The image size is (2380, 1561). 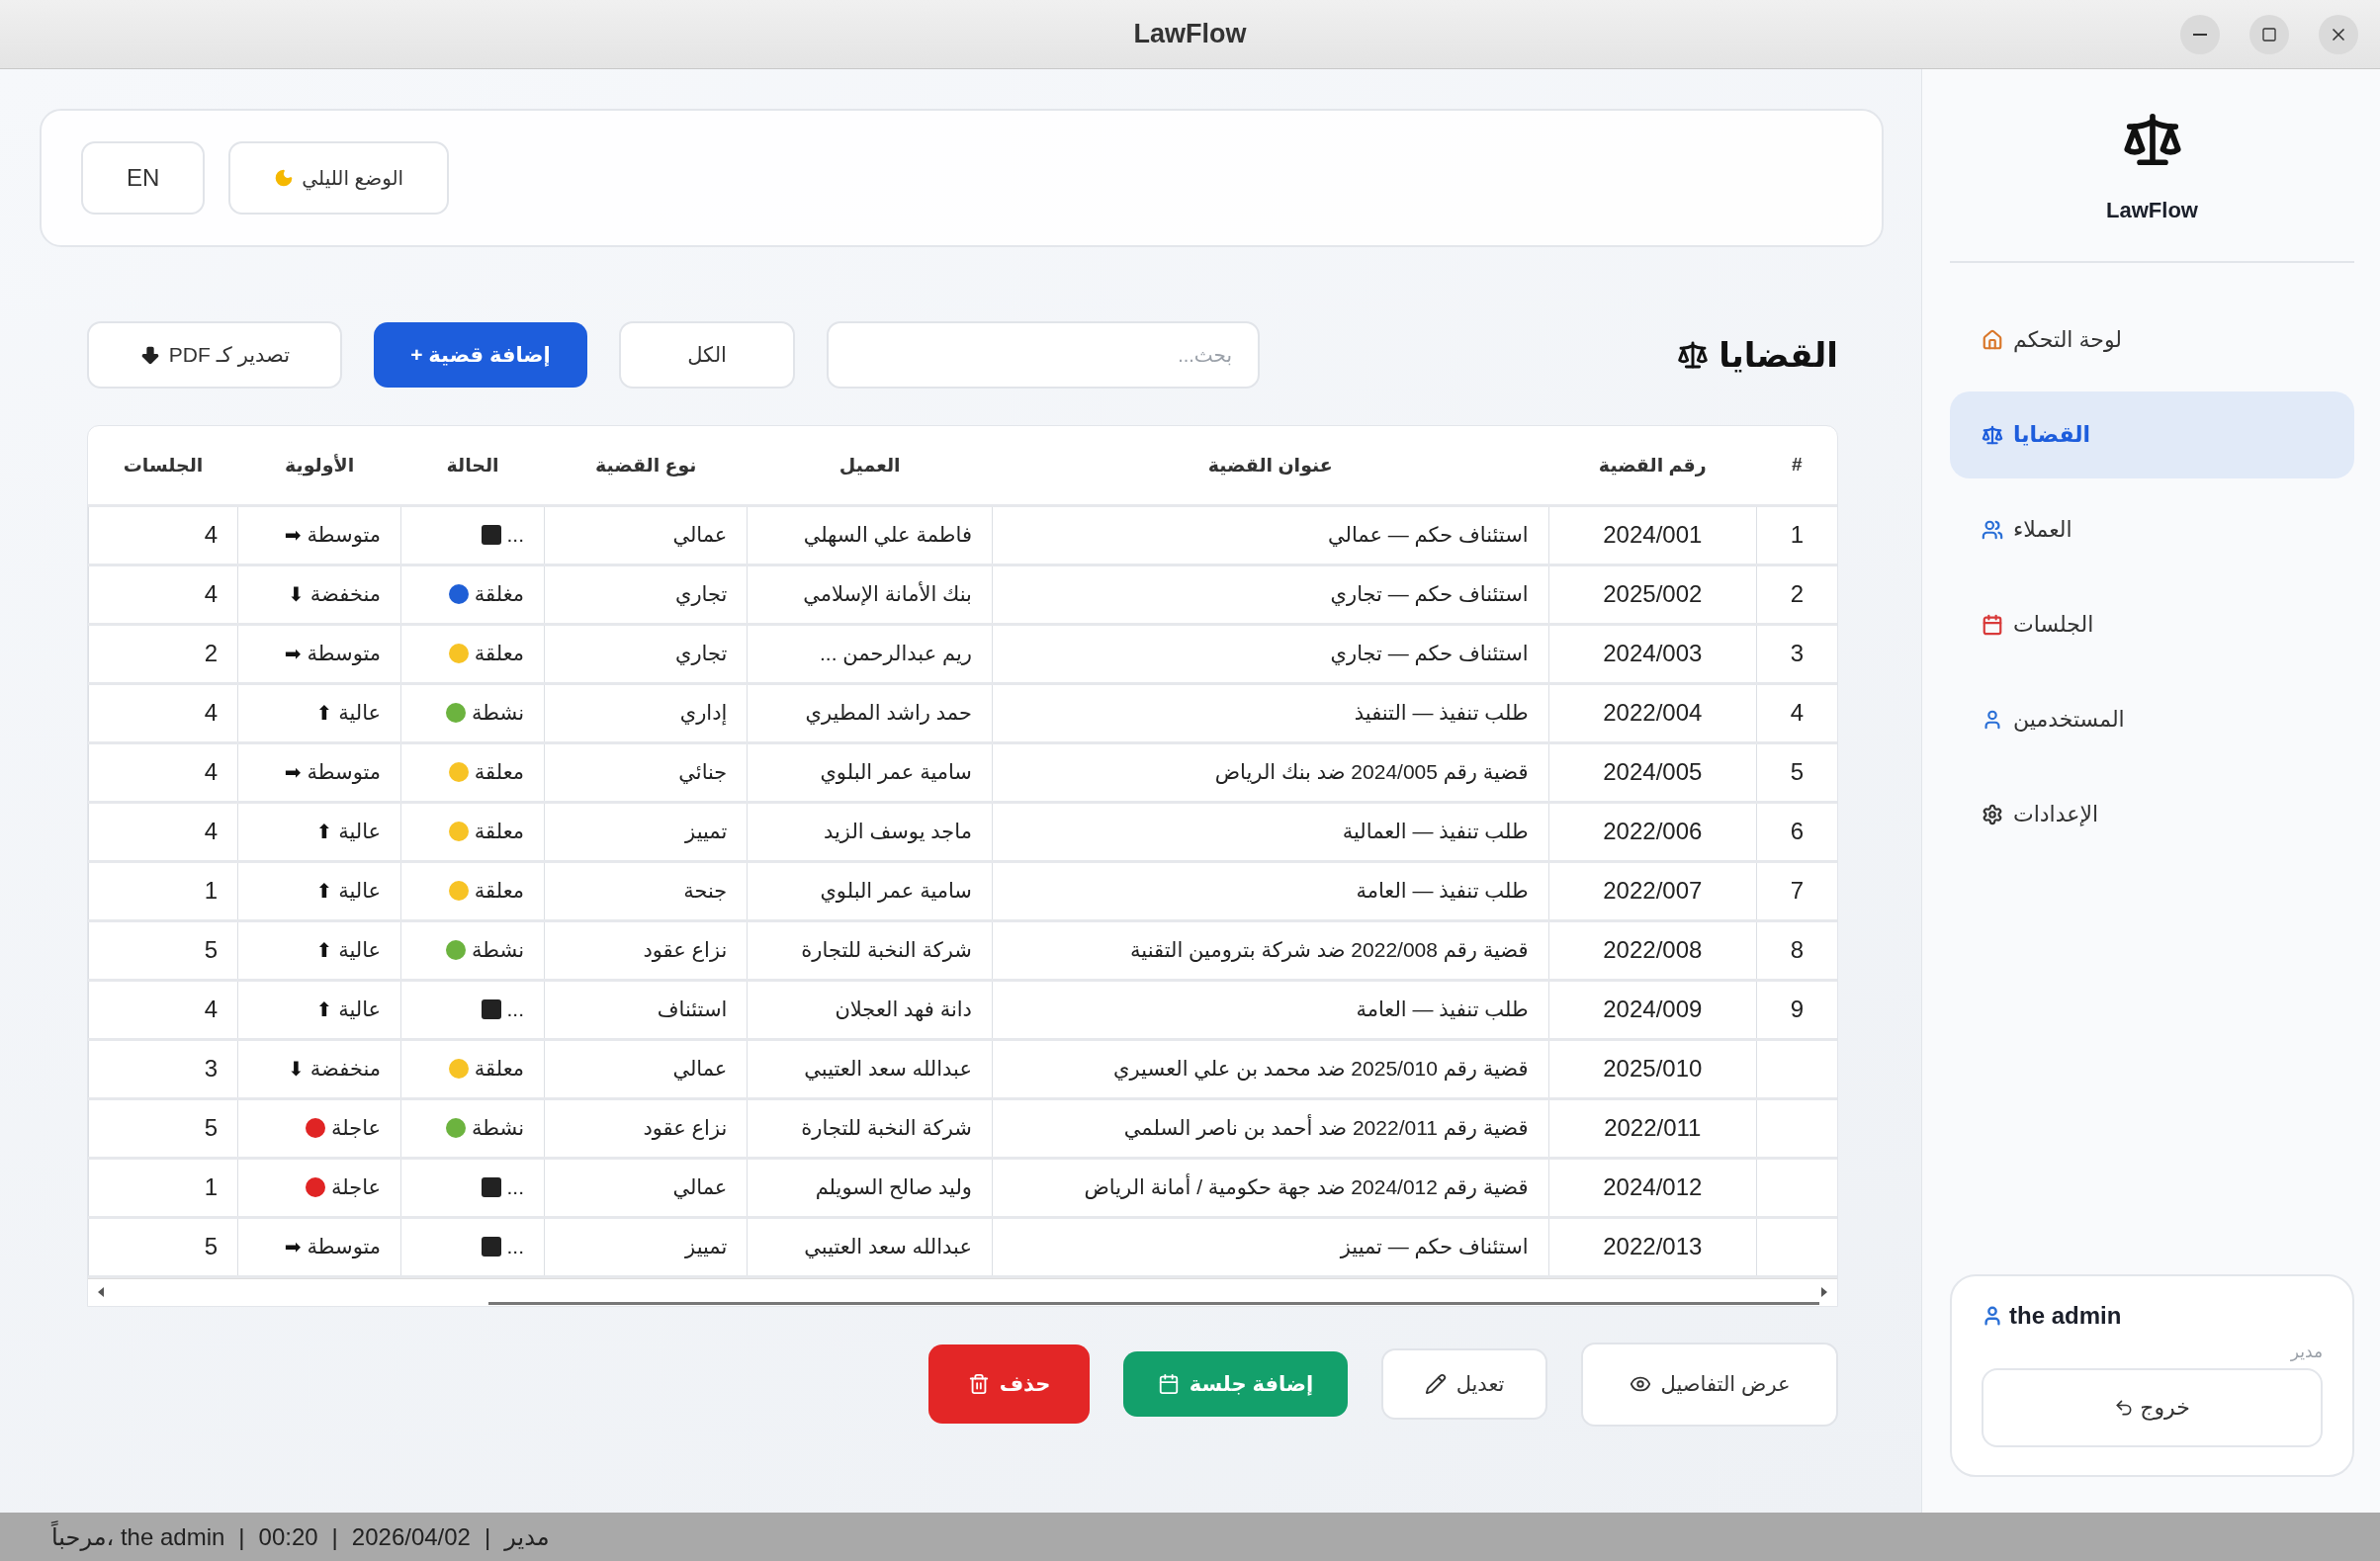 I want to click on table-cell: 2022/006, so click(x=1652, y=831).